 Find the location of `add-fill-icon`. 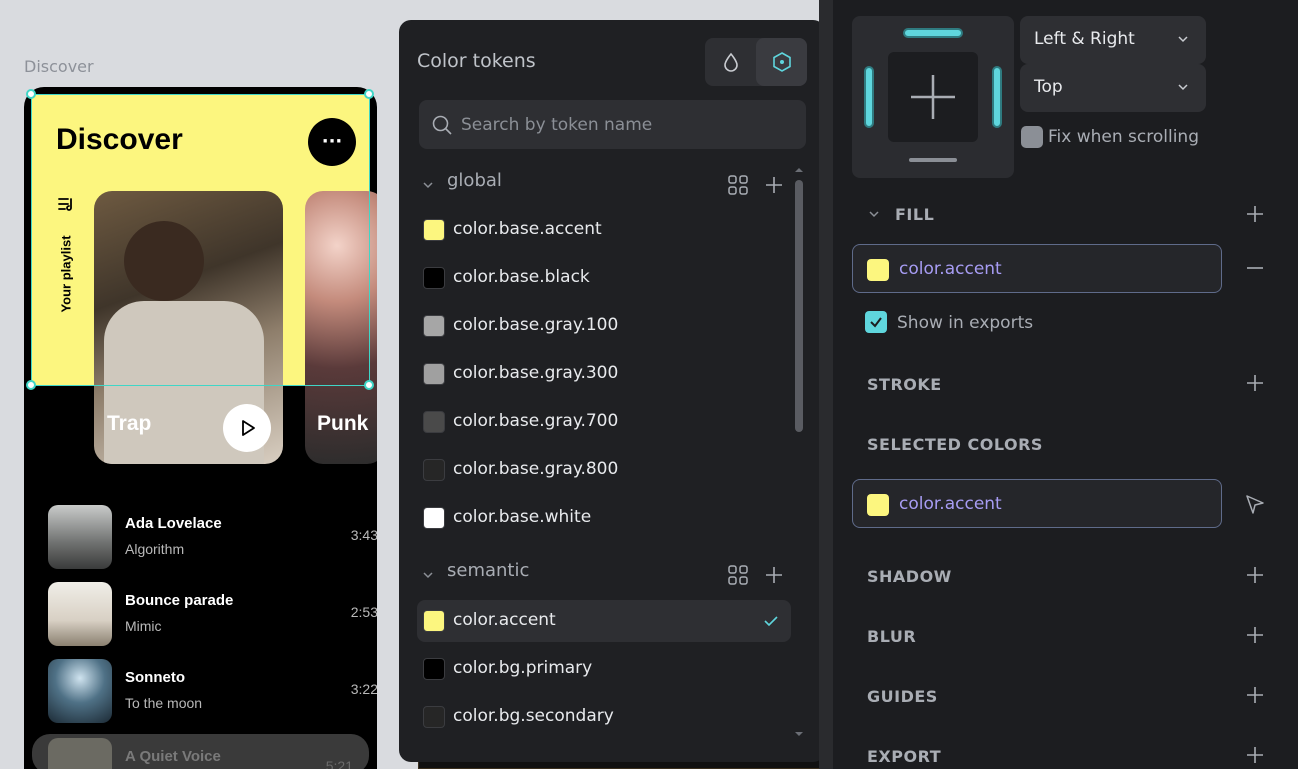

add-fill-icon is located at coordinates (1255, 214).